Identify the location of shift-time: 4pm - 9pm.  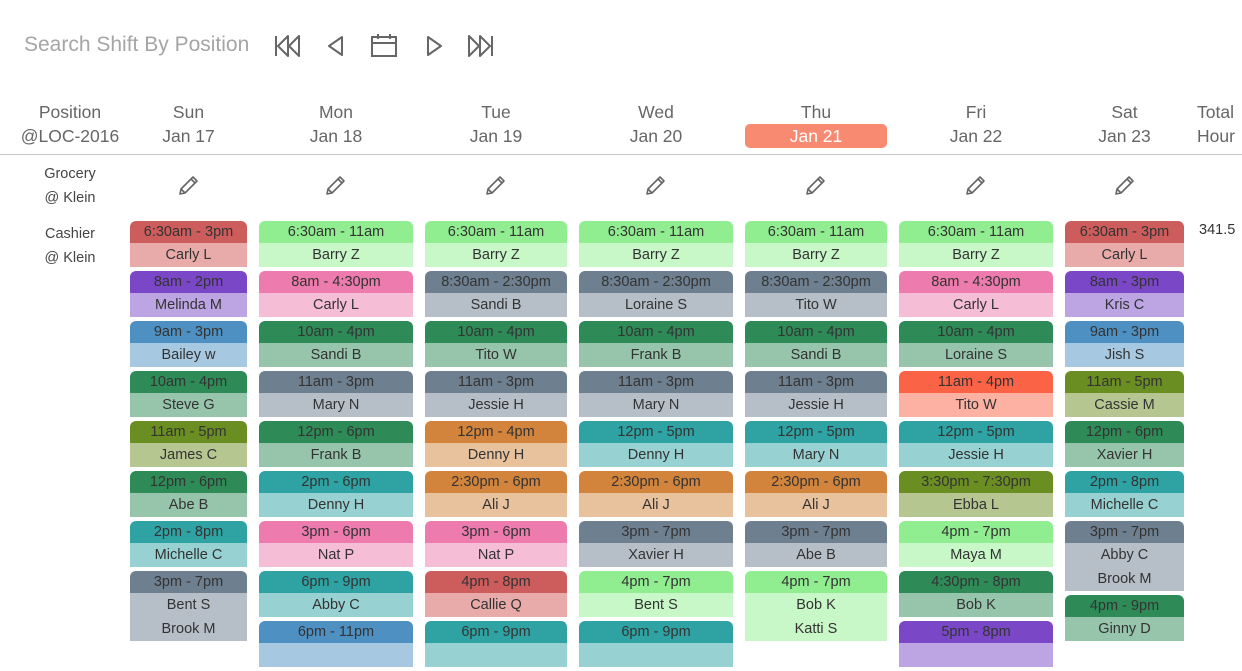
(1124, 606).